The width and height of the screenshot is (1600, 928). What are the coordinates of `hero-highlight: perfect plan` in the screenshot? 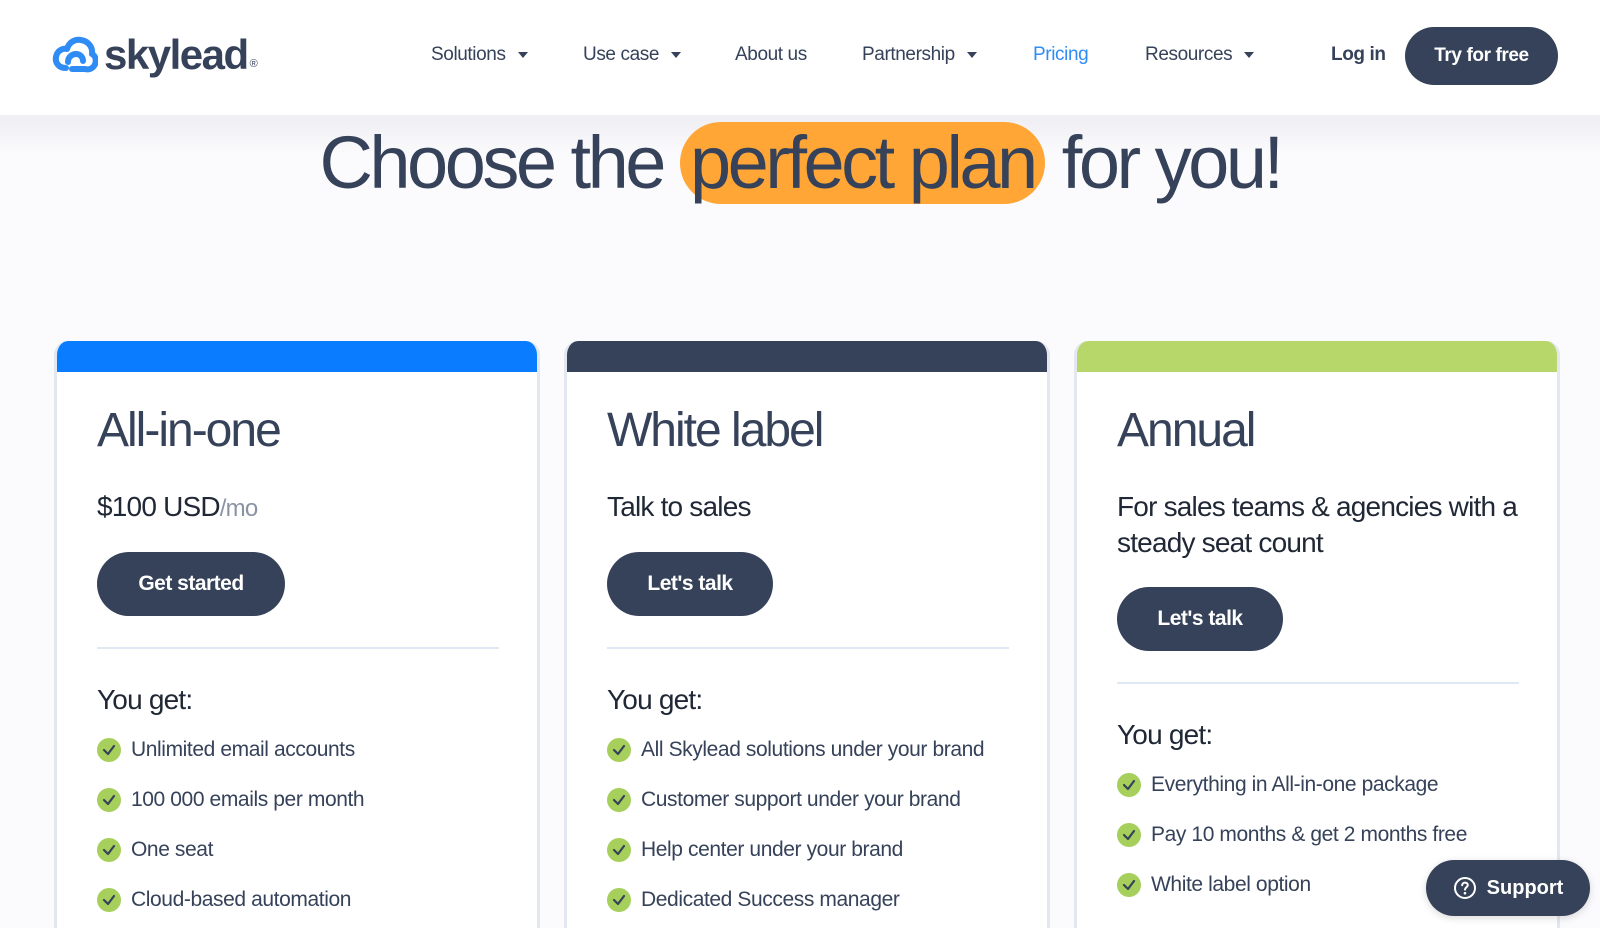 It's located at (862, 163).